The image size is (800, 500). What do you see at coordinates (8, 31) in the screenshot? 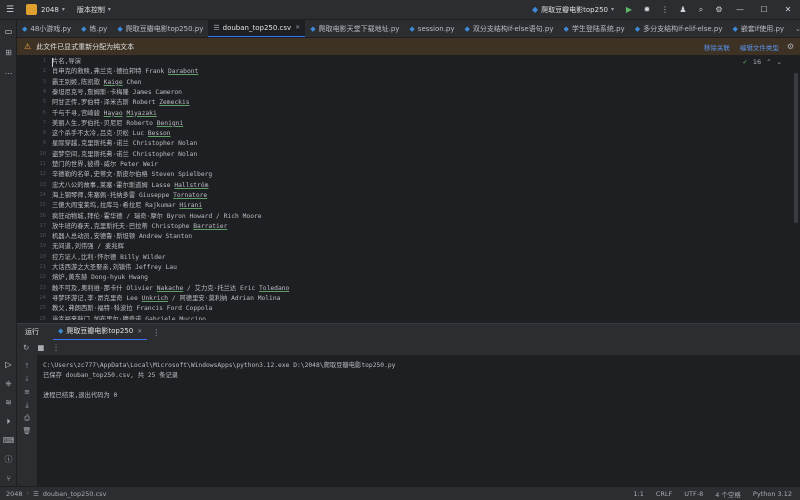
I see `project-folder-icon: ▭` at bounding box center [8, 31].